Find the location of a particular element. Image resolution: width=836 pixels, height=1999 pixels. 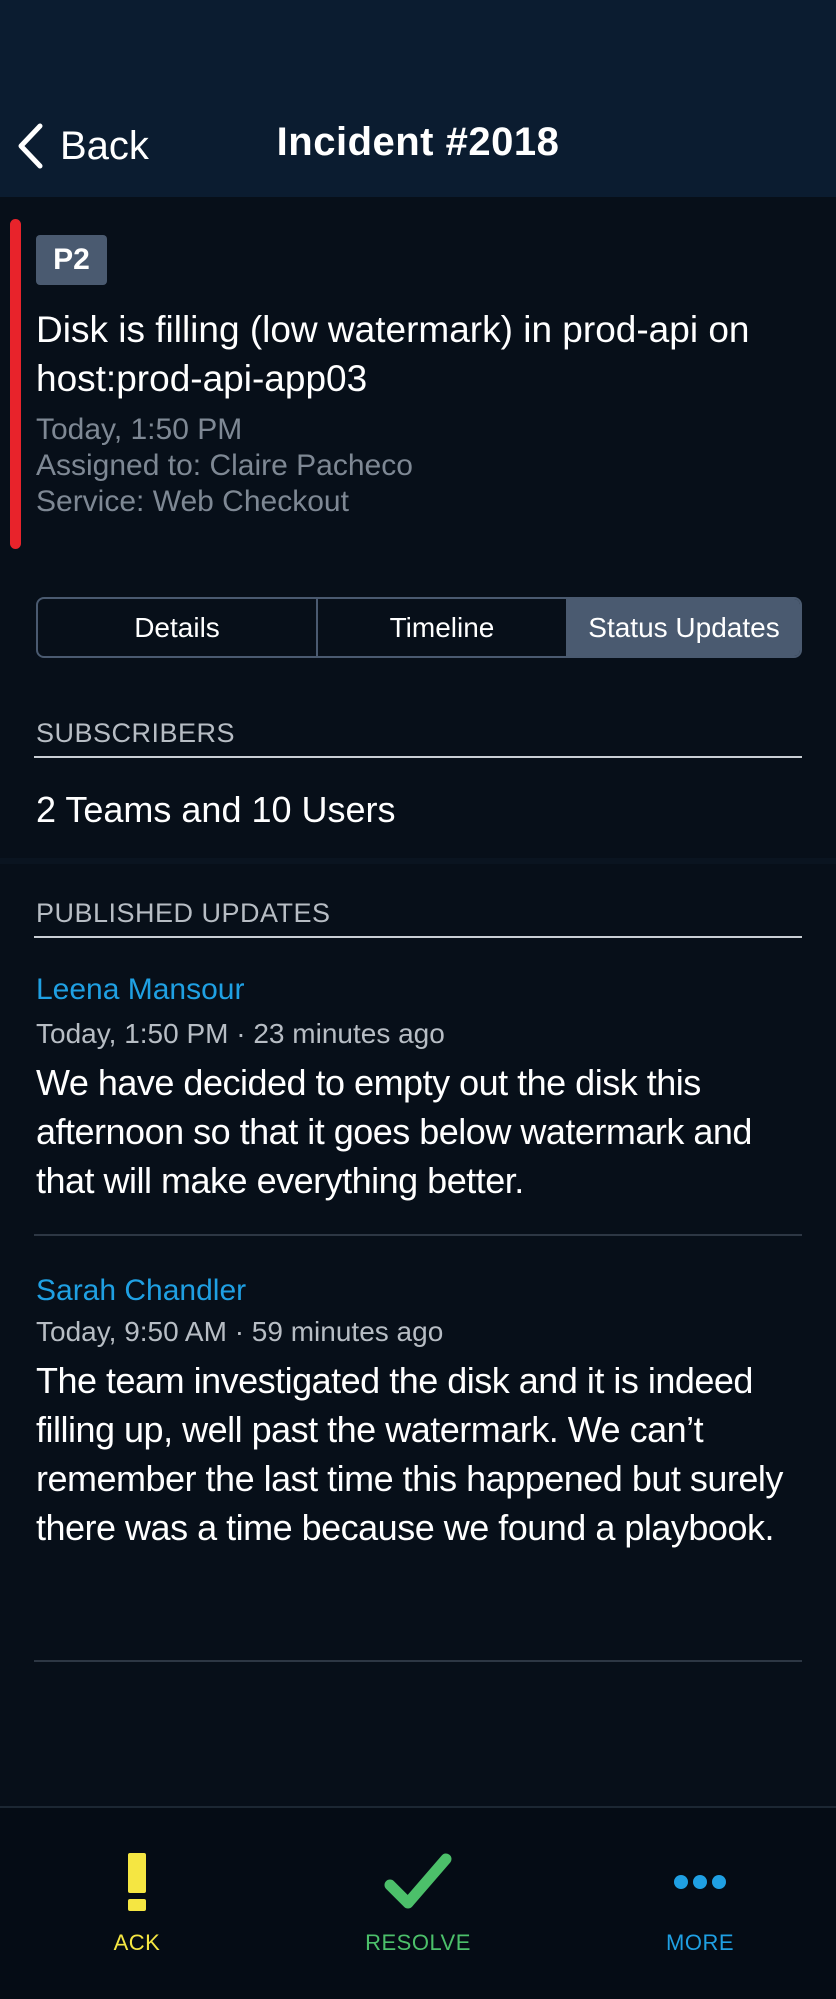

ellipsis-icon is located at coordinates (700, 1882).